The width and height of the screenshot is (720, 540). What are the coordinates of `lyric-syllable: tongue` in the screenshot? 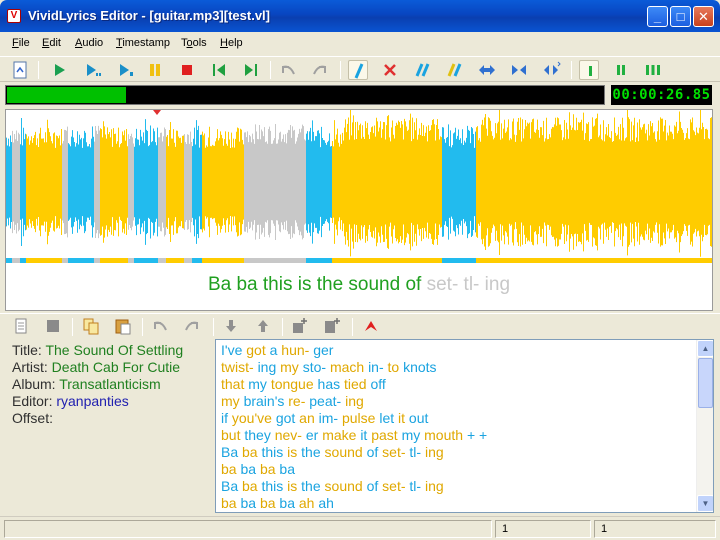 It's located at (294, 384).